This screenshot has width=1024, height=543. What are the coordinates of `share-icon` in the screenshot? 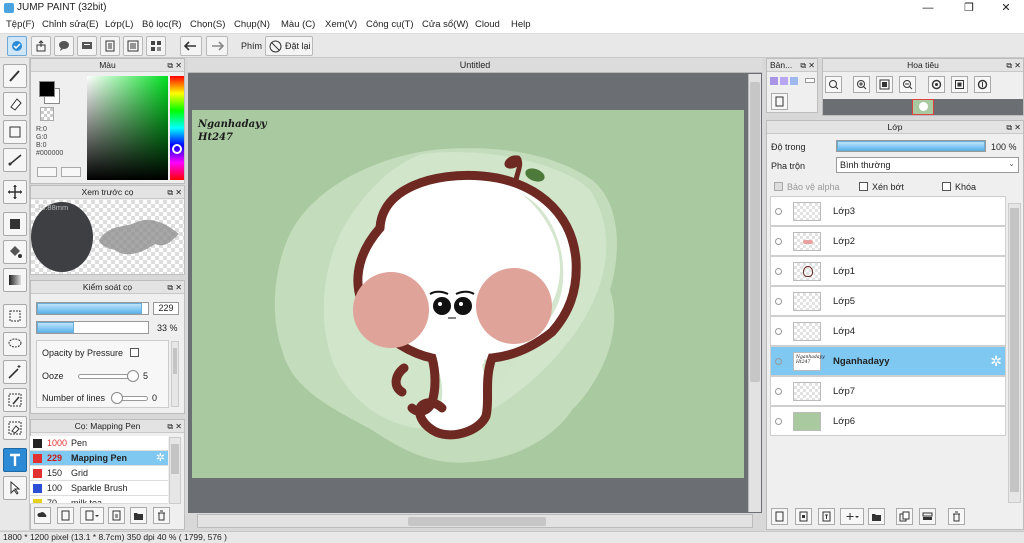 It's located at (41, 46).